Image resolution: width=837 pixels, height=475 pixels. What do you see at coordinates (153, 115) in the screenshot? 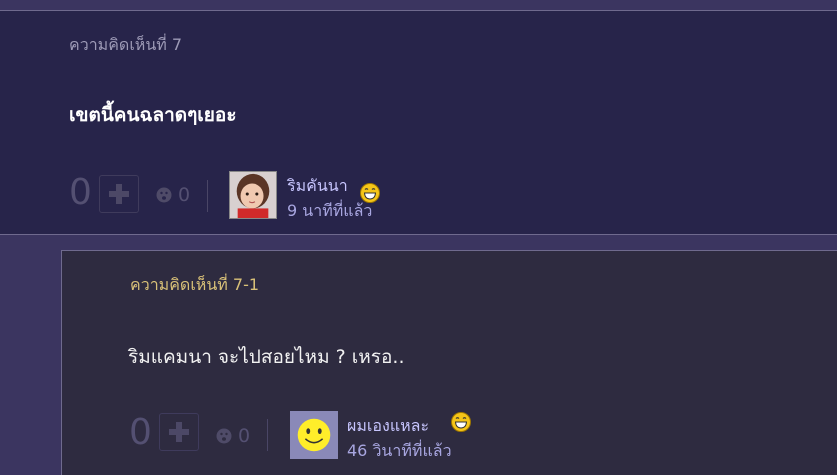
I see `comment-text: เขตนี้คนฉลาดๆเยอะ` at bounding box center [153, 115].